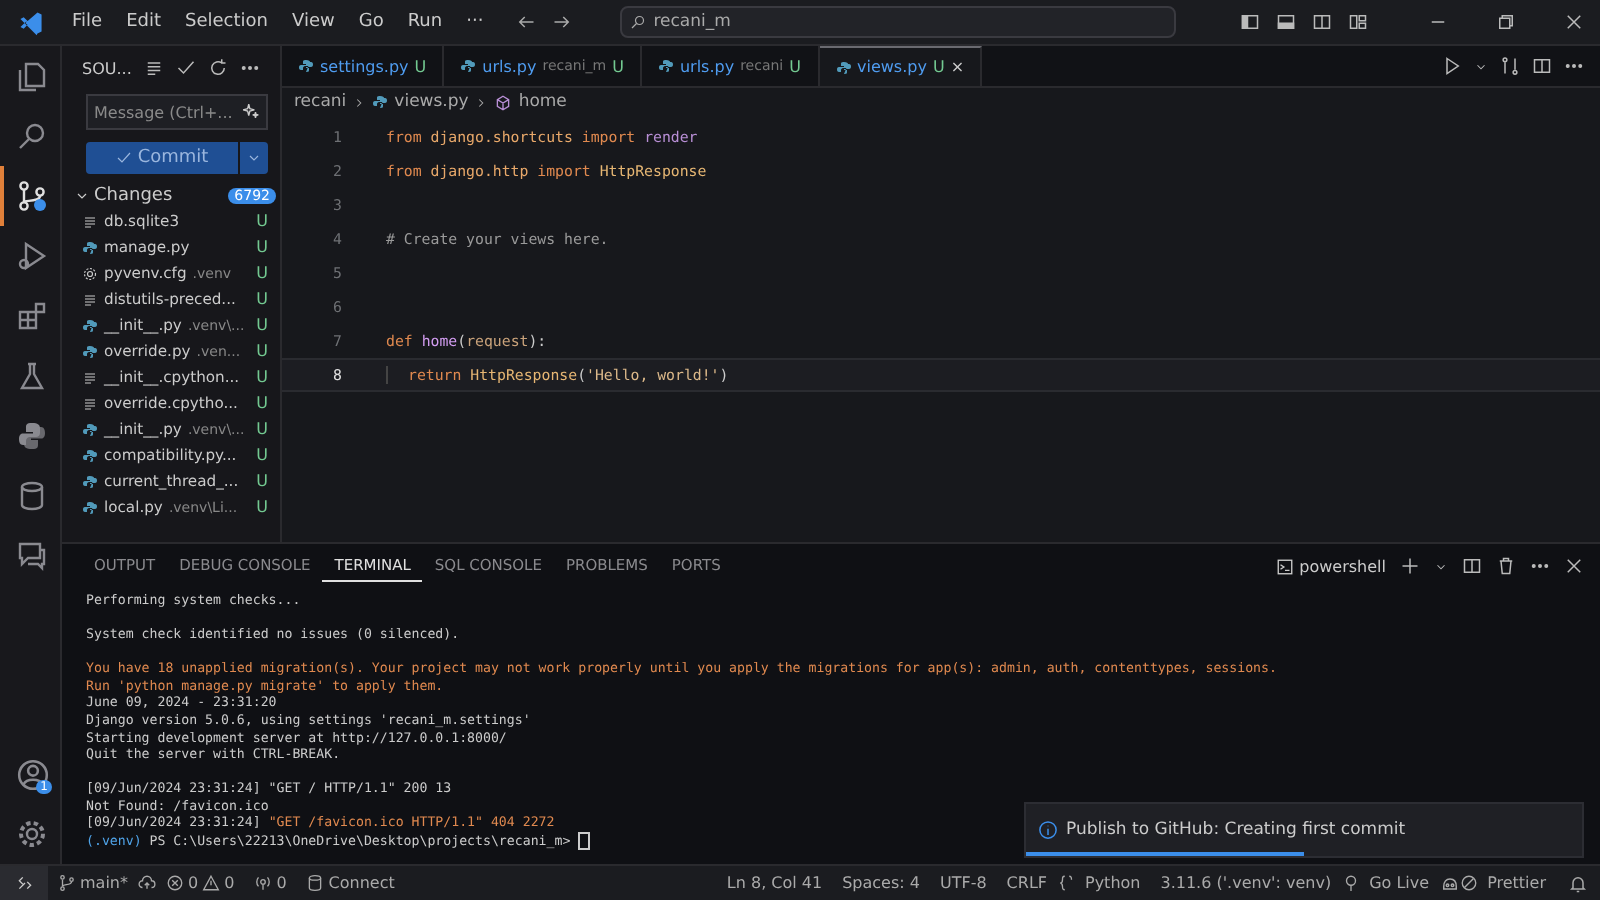 The height and width of the screenshot is (900, 1600). What do you see at coordinates (217, 68) in the screenshot?
I see `refresh-icon` at bounding box center [217, 68].